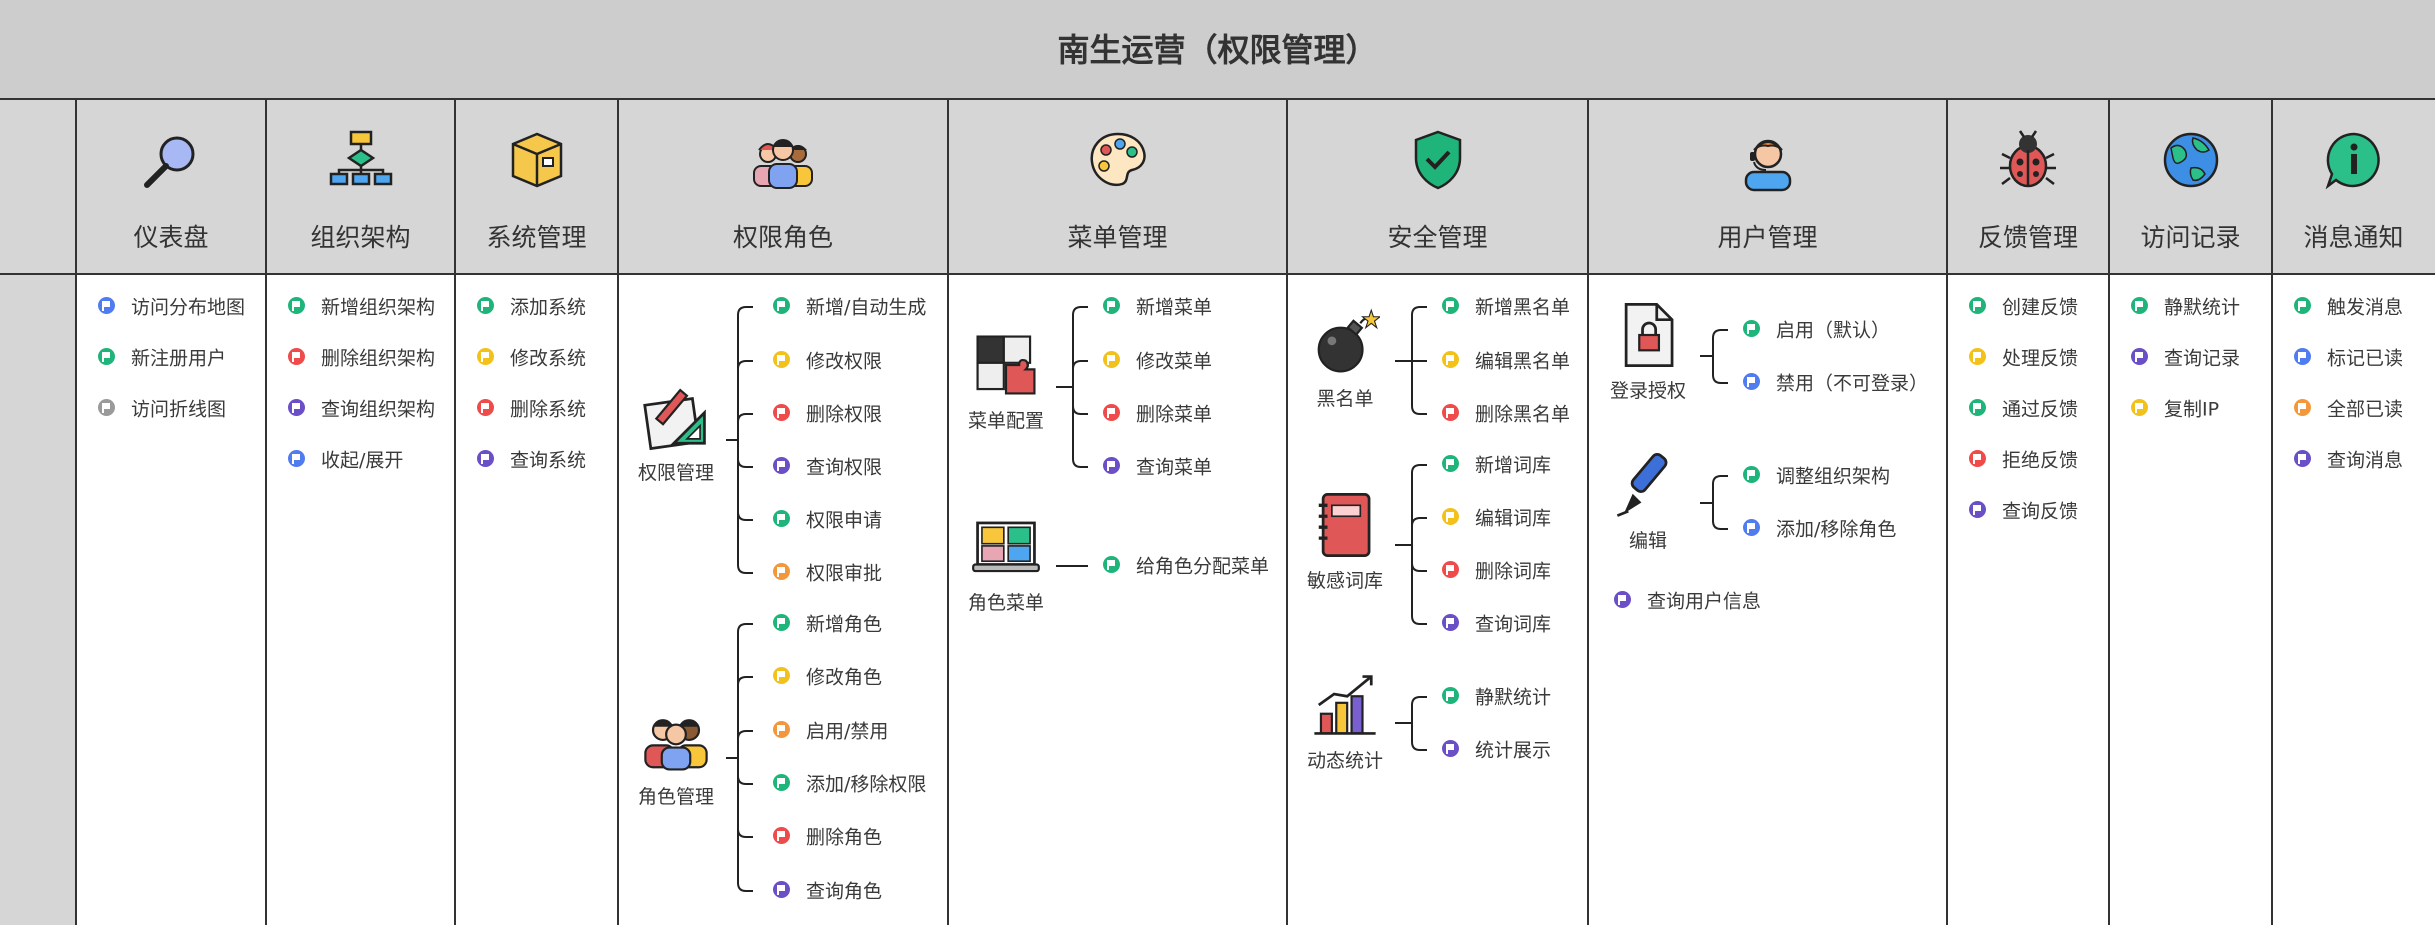  Describe the element at coordinates (1704, 601) in the screenshot. I see `list-item-label: 查询用户信息` at that location.